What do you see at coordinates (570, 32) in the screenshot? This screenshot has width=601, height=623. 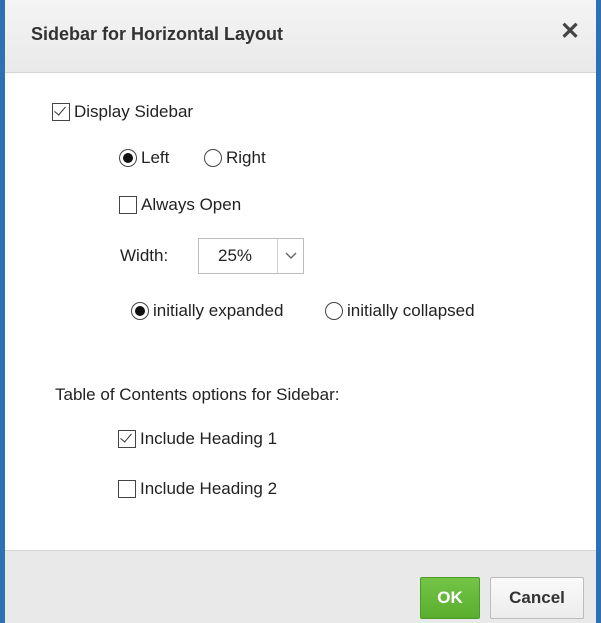 I see `close-icon: ✕` at bounding box center [570, 32].